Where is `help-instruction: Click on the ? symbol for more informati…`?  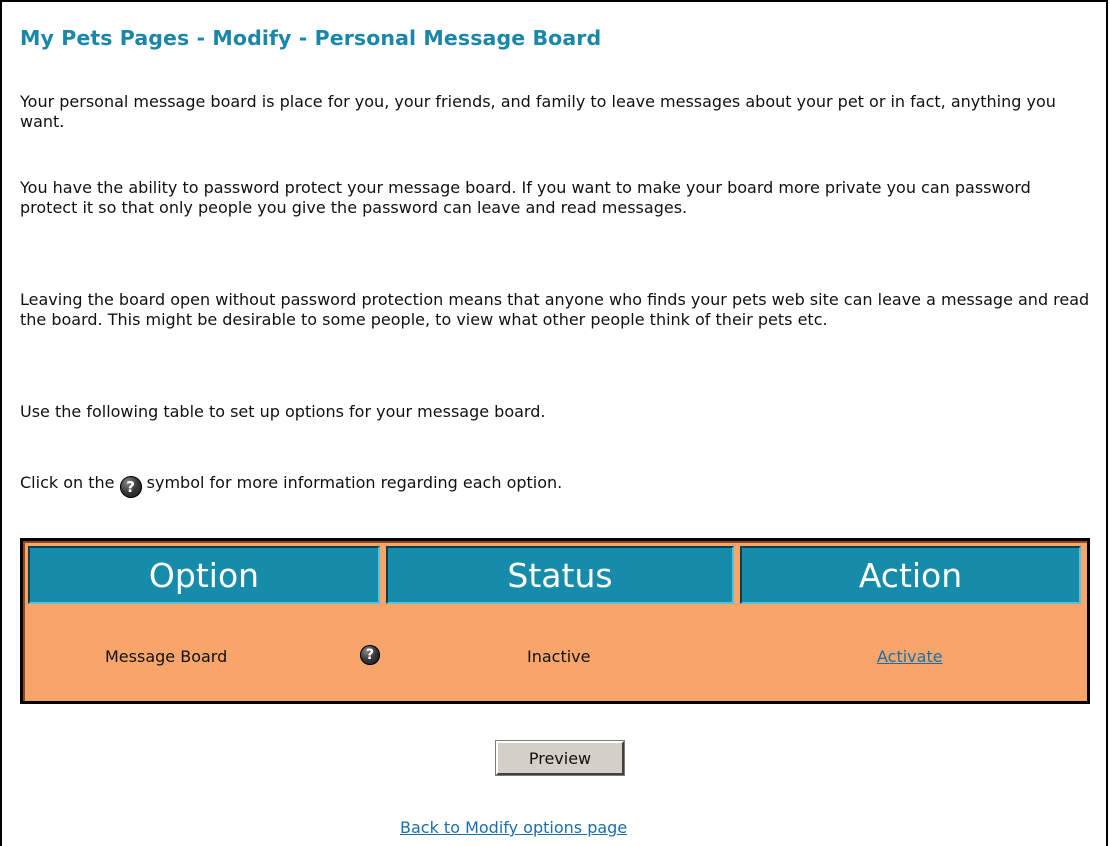 help-instruction: Click on the ? symbol for more informati… is located at coordinates (555, 485).